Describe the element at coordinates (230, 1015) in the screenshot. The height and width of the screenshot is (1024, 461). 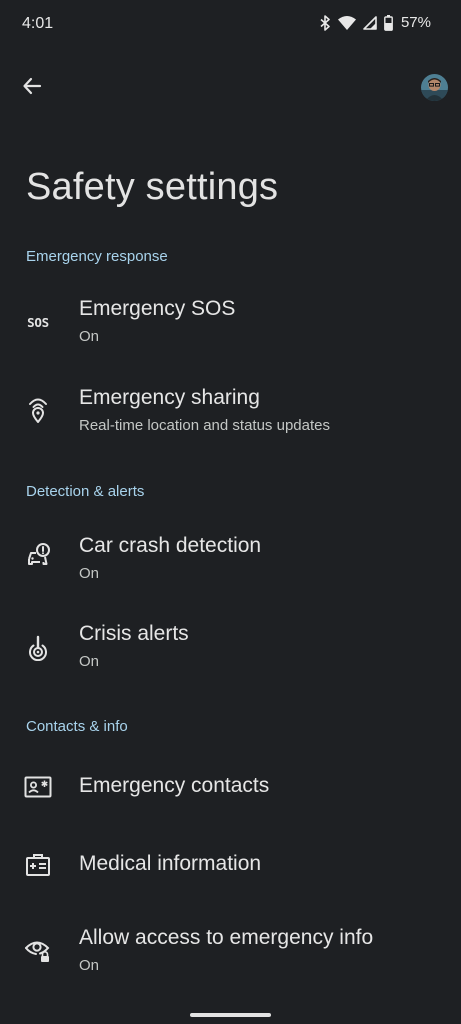
I see `gesture-nav-handle` at that location.